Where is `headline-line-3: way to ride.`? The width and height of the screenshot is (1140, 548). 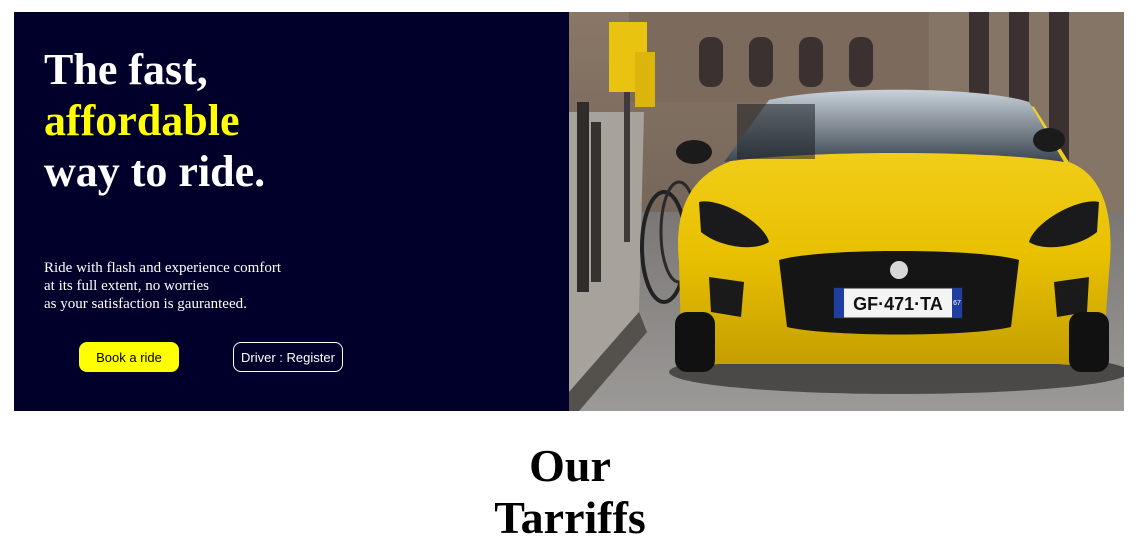 headline-line-3: way to ride. is located at coordinates (155, 171).